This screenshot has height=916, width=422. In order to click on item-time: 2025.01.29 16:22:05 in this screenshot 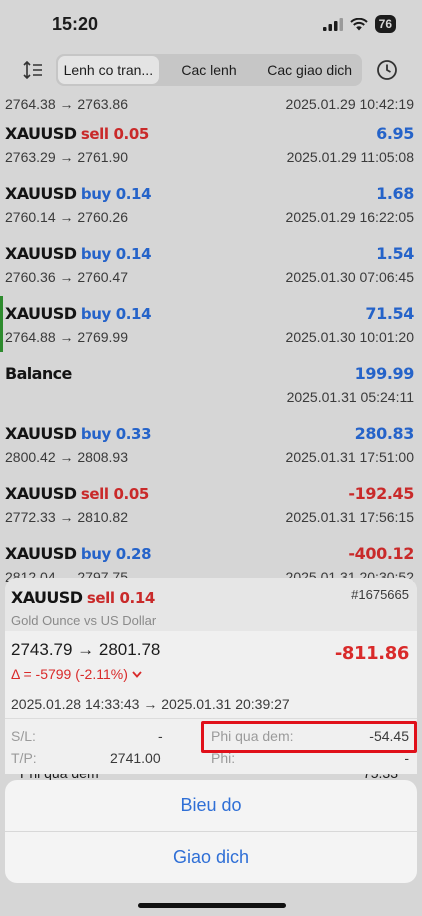, I will do `click(349, 217)`.